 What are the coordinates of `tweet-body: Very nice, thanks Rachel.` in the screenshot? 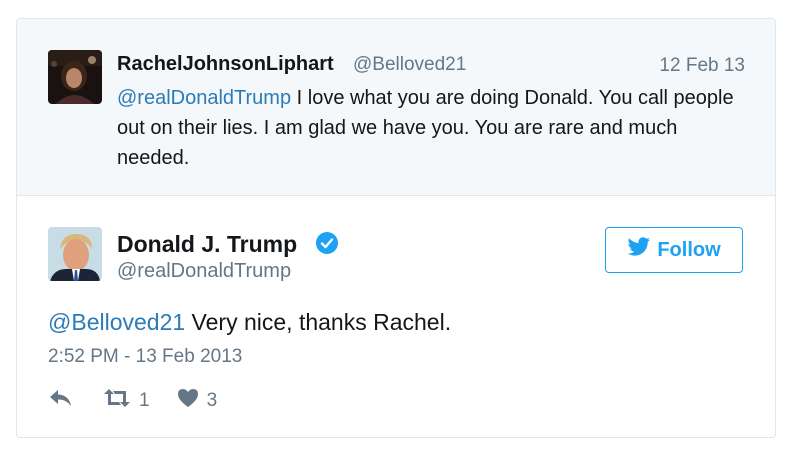 It's located at (318, 322).